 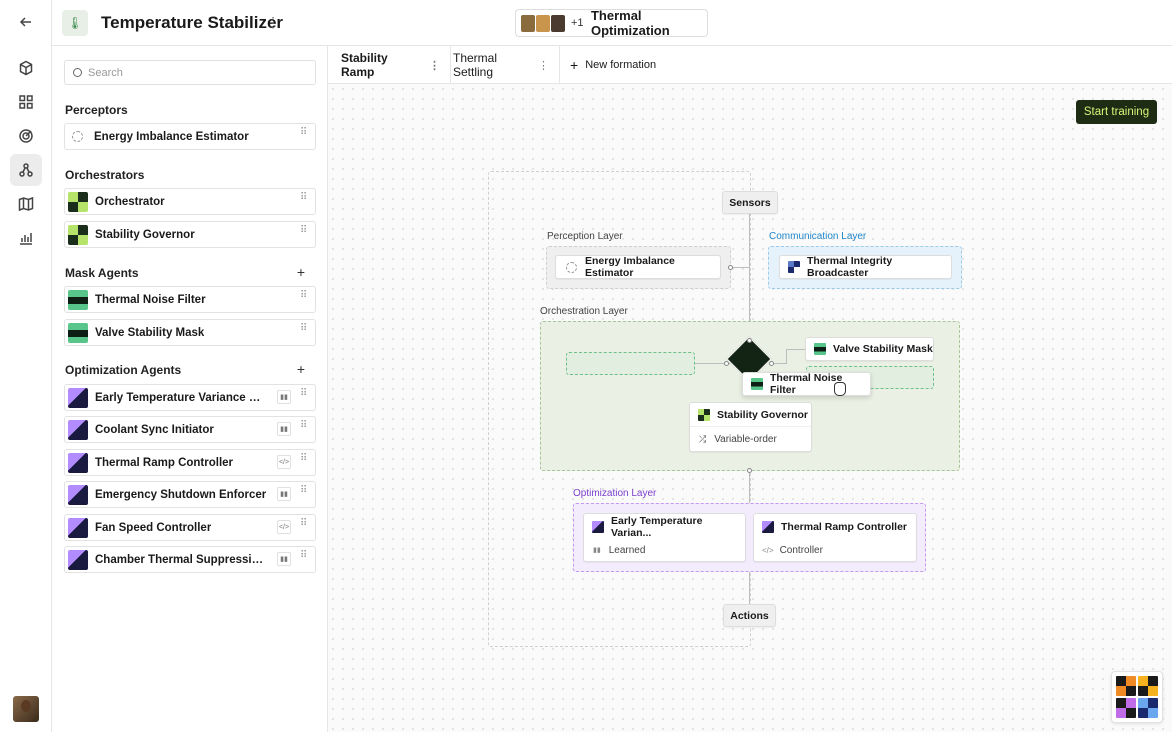 I want to click on nav-rail, so click(x=26, y=366).